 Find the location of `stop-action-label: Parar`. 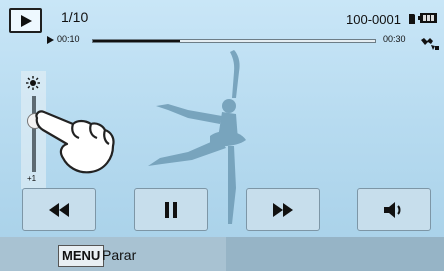

stop-action-label: Parar is located at coordinates (119, 255).